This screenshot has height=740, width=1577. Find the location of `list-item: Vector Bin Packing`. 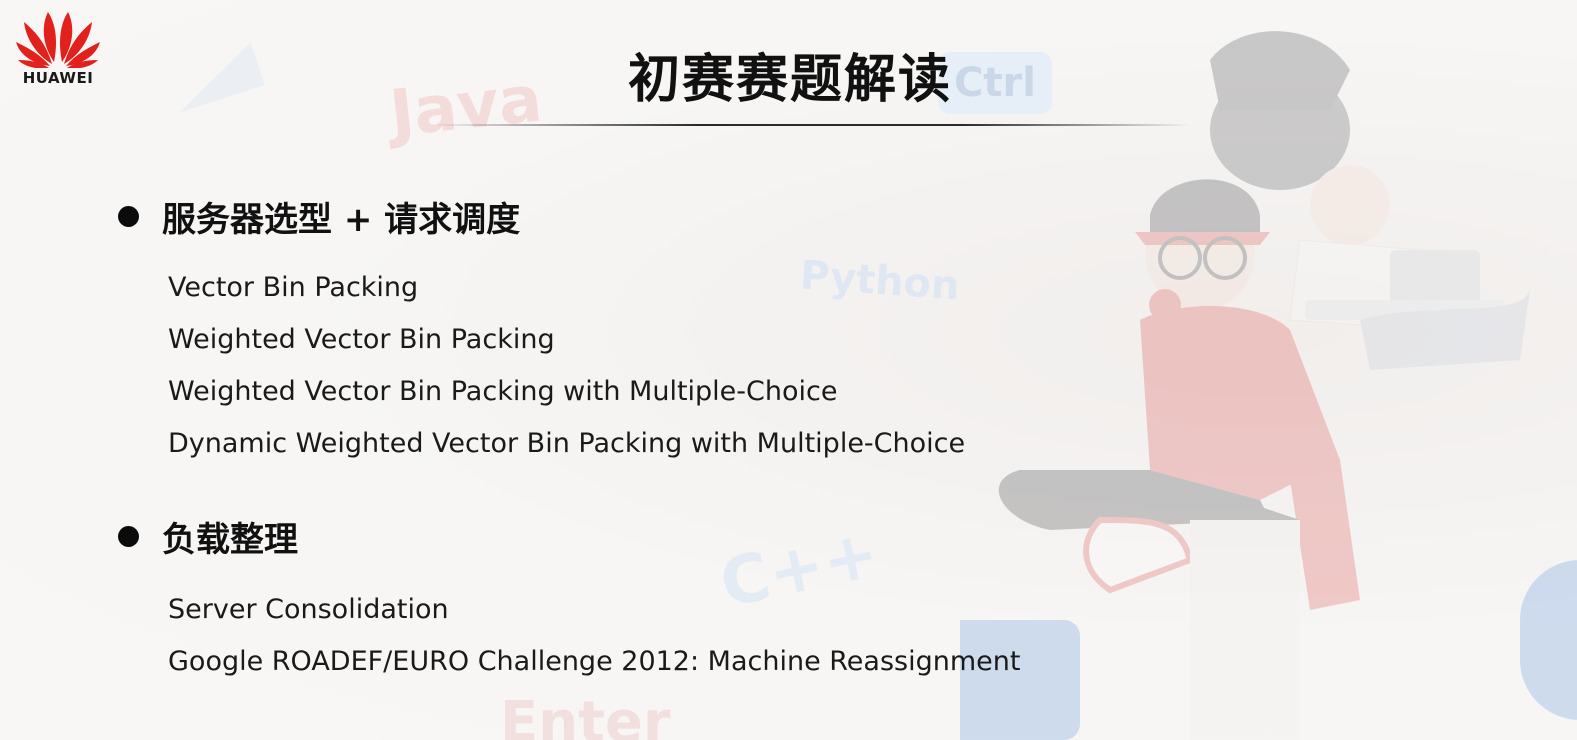

list-item: Vector Bin Packing is located at coordinates (293, 287).